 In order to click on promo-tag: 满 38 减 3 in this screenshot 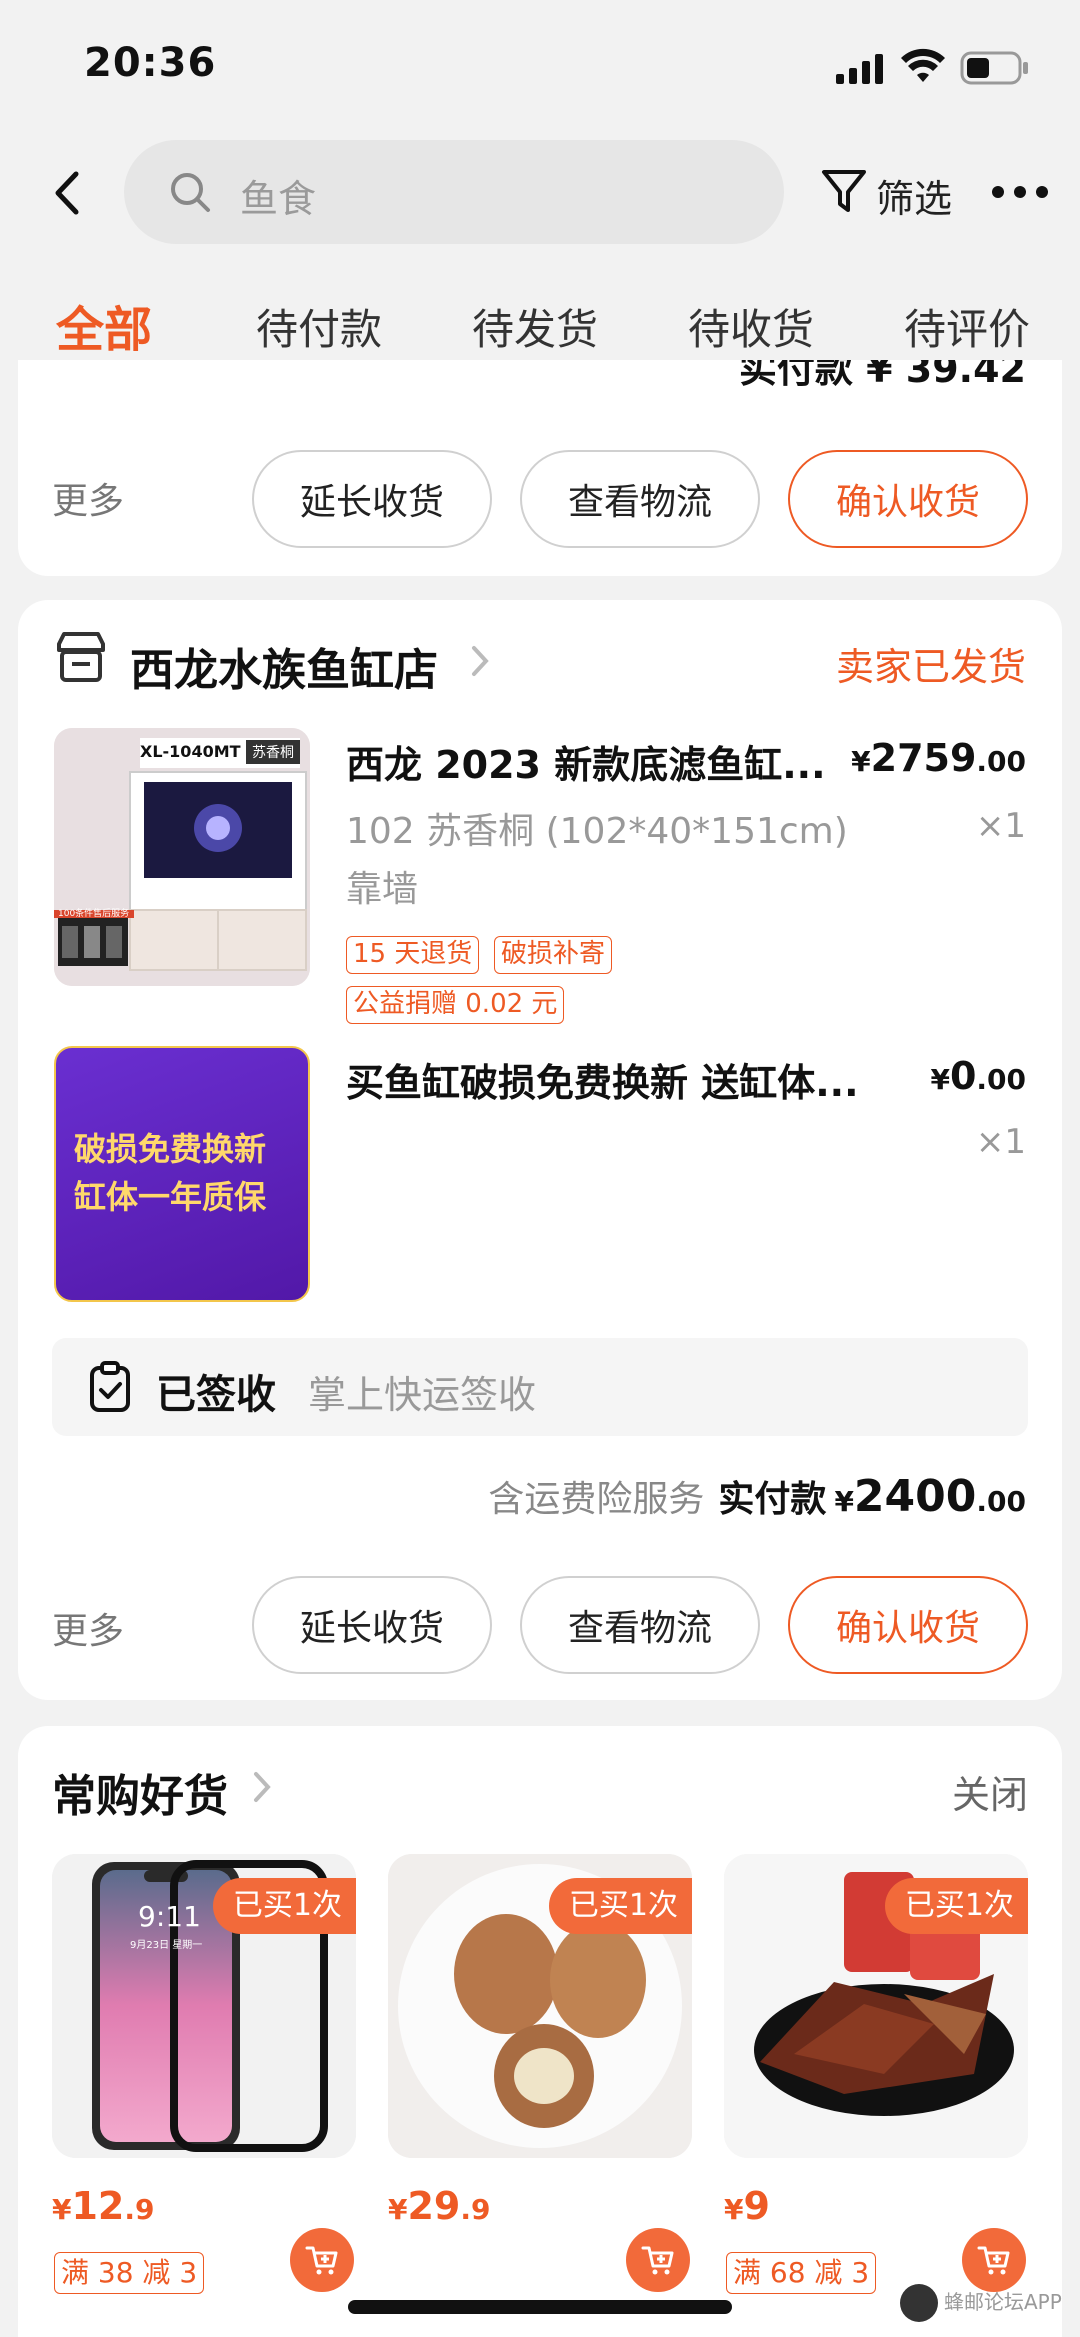, I will do `click(129, 2273)`.